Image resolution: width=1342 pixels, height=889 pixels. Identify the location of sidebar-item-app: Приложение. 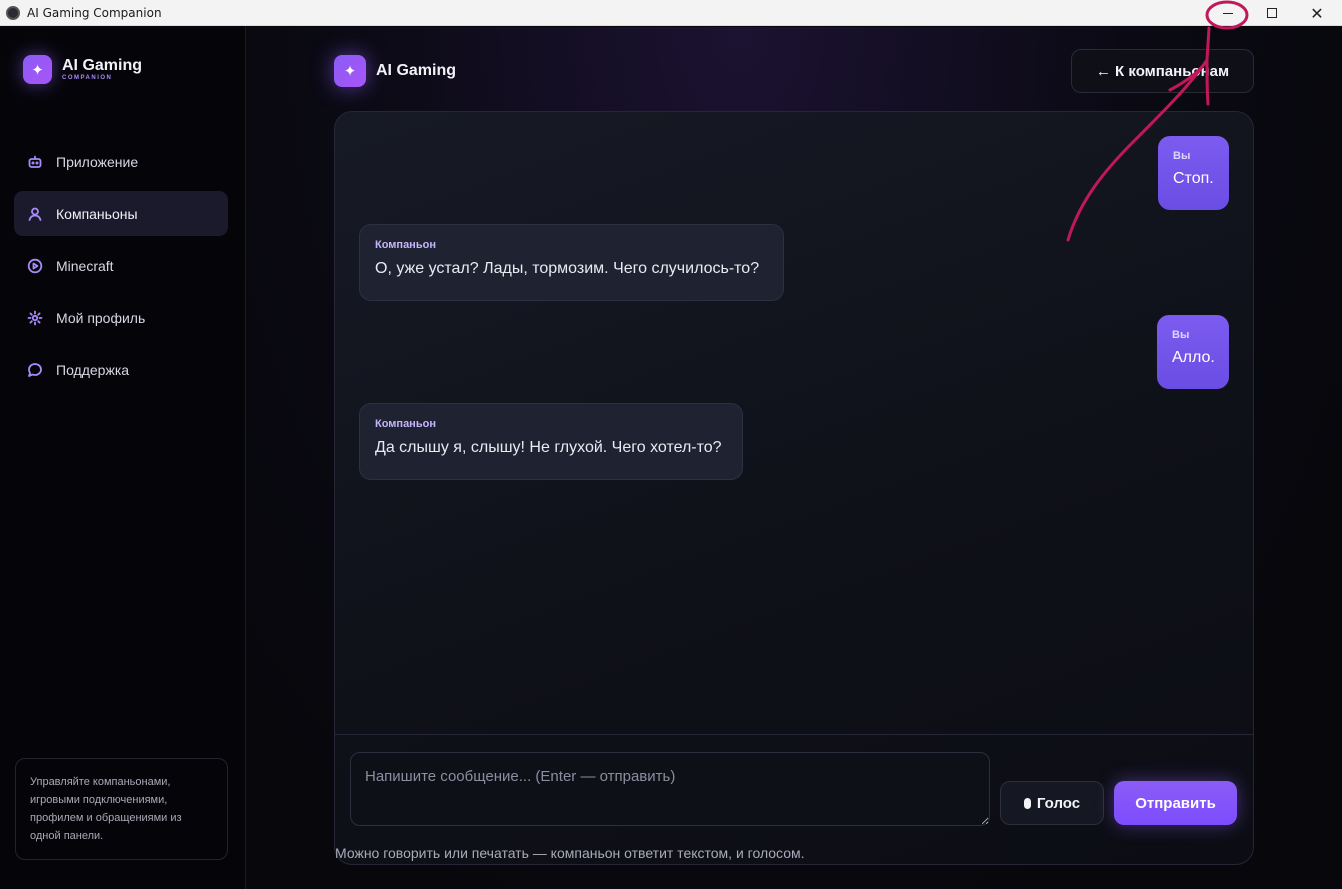
(121, 161).